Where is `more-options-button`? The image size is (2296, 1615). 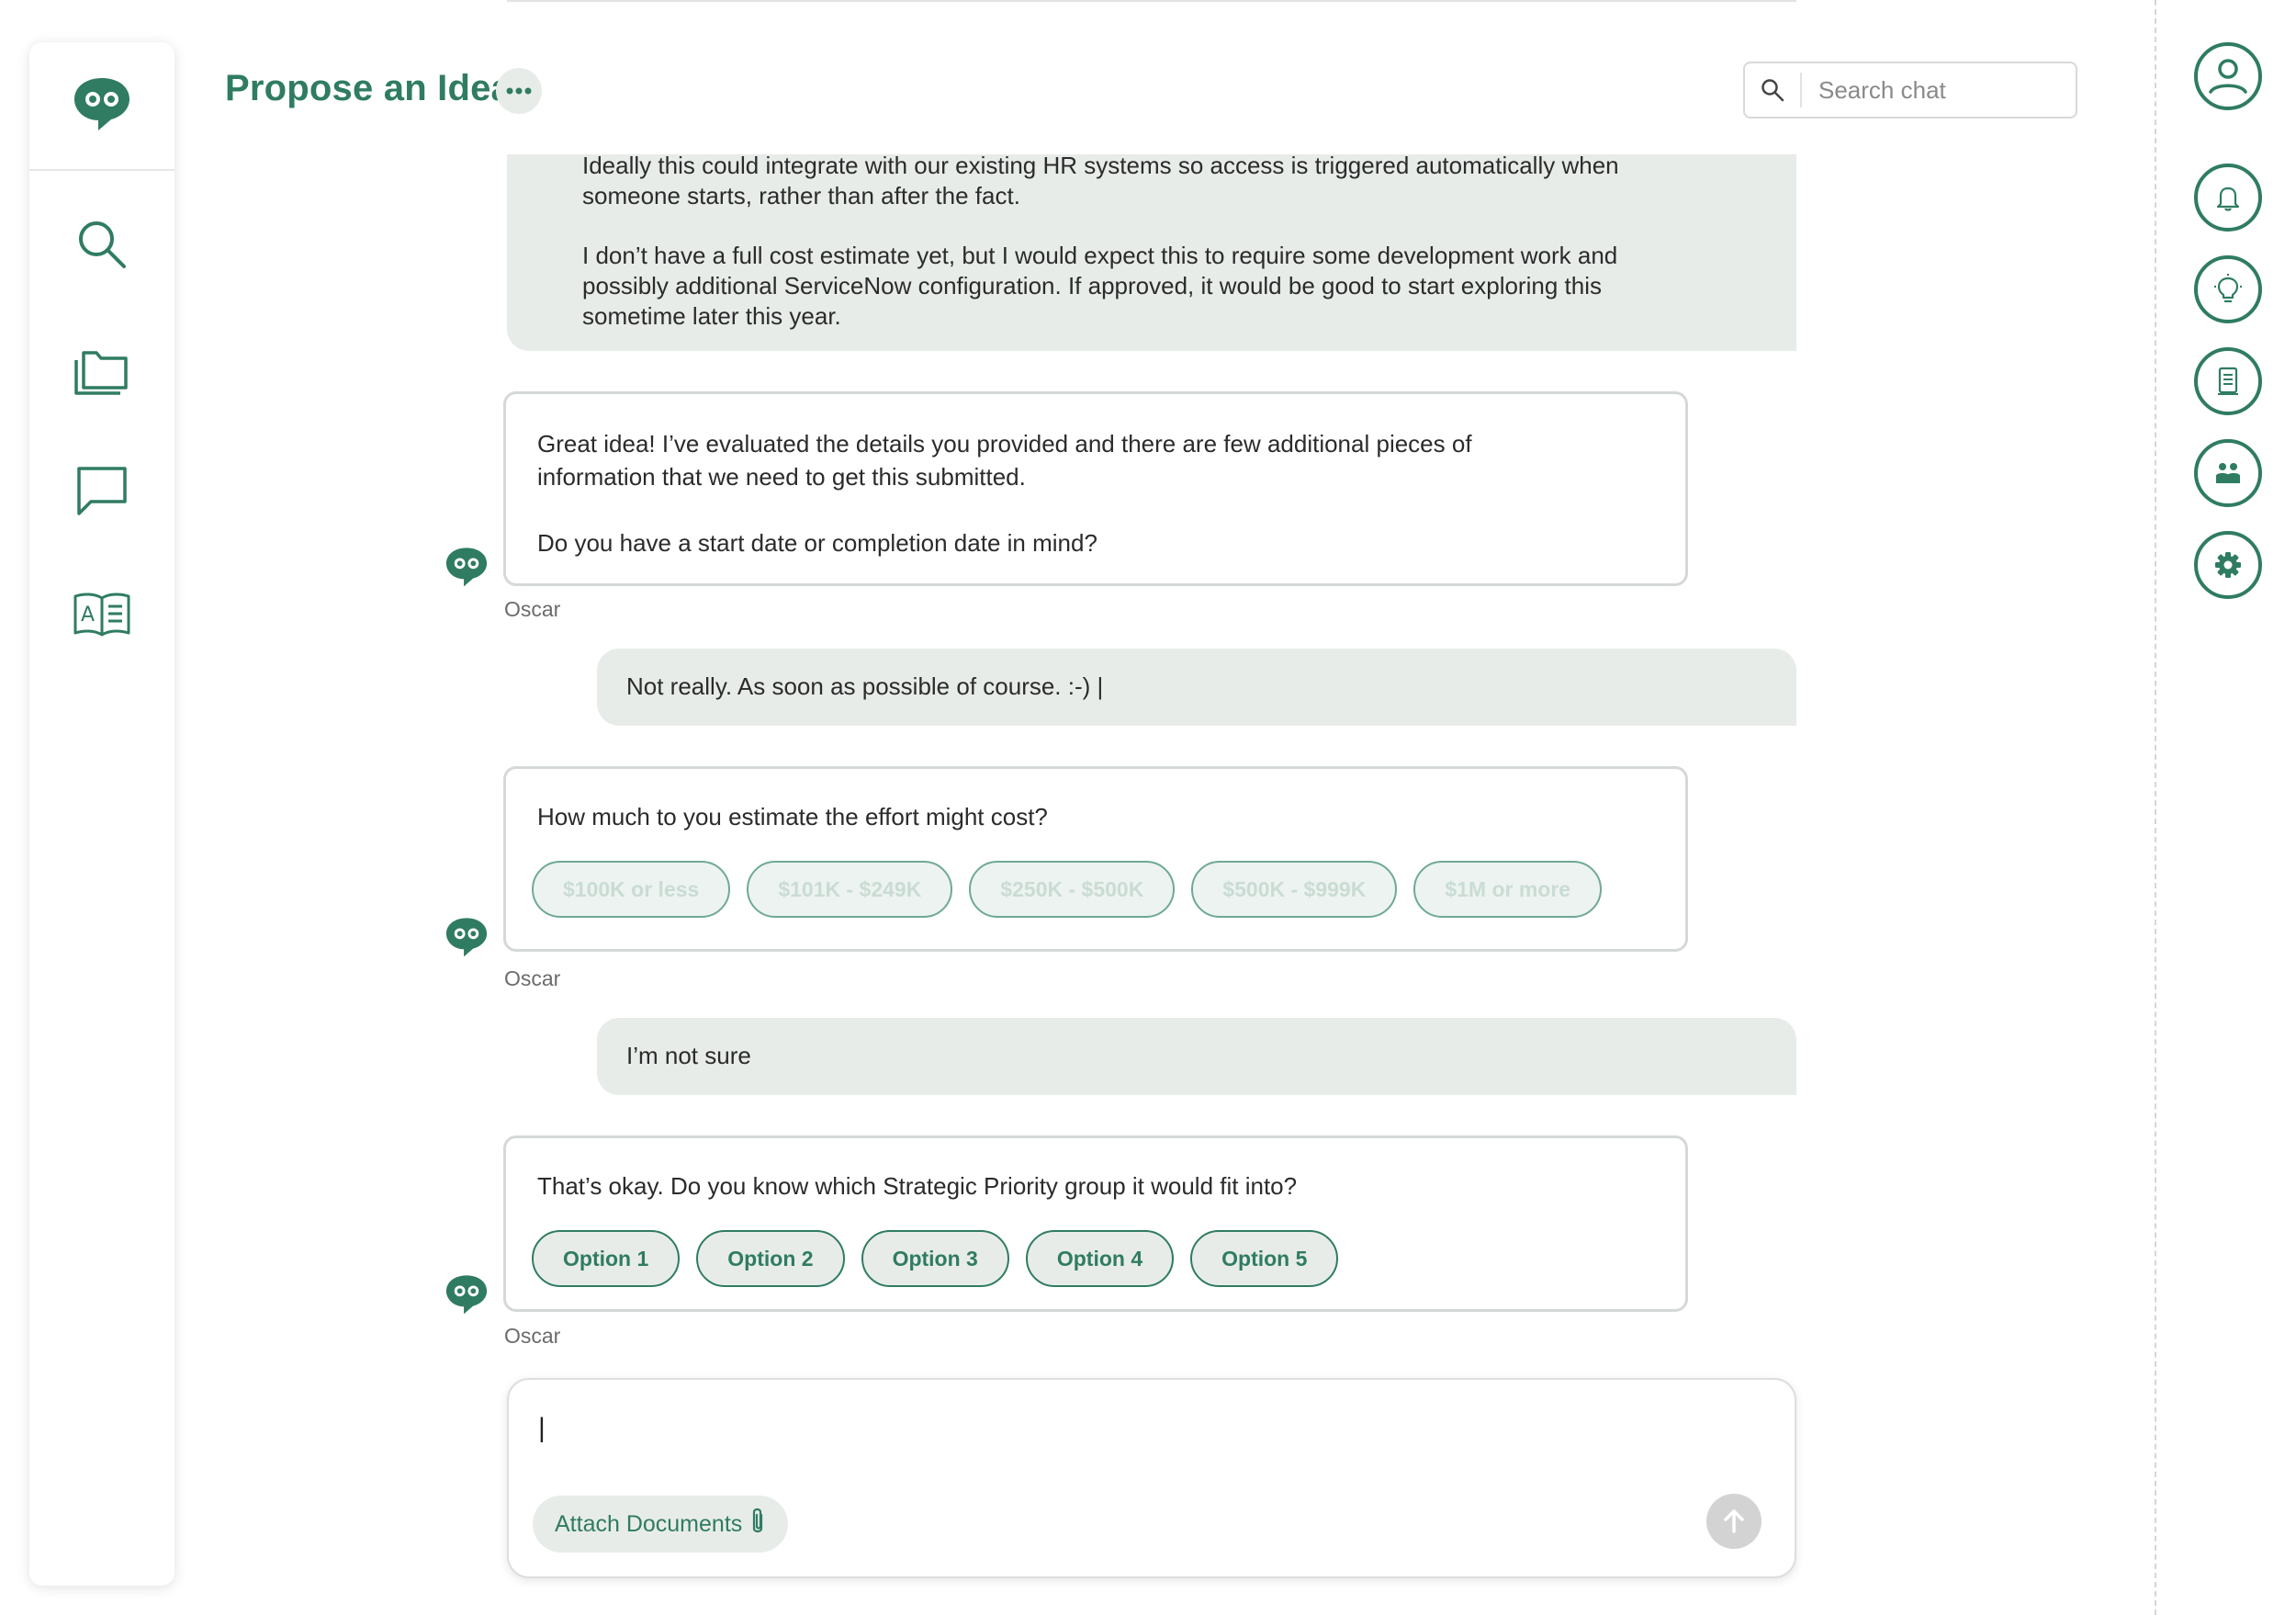
more-options-button is located at coordinates (519, 91).